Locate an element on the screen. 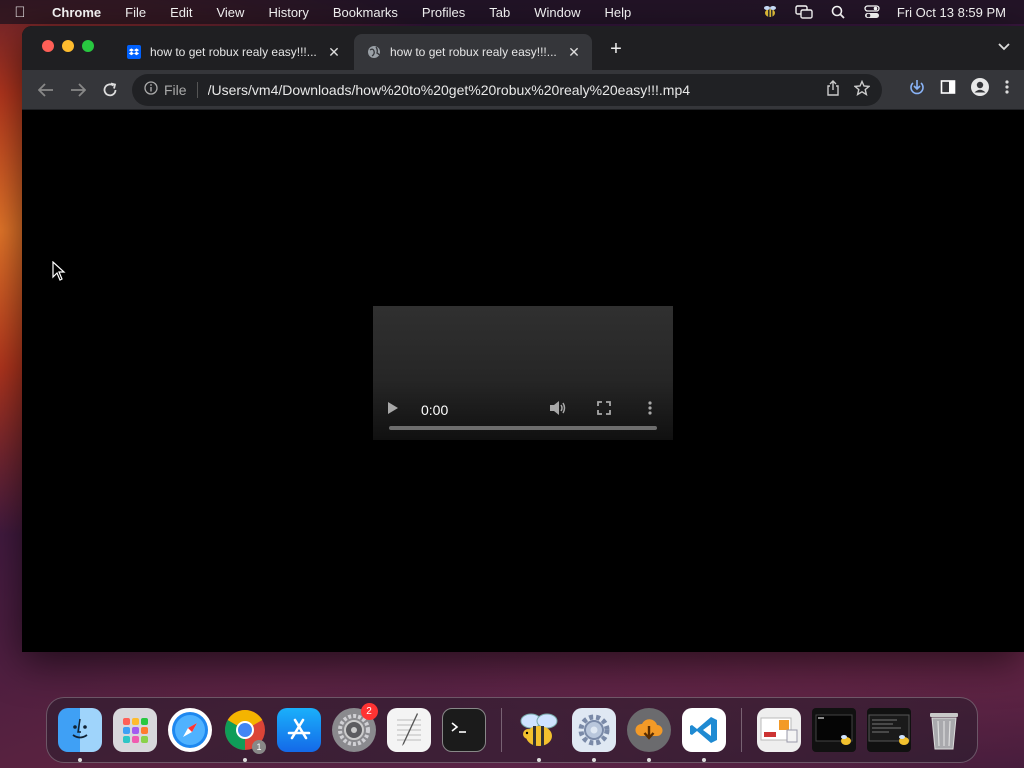 This screenshot has width=1024, height=768. dock-safari is located at coordinates (190, 730).